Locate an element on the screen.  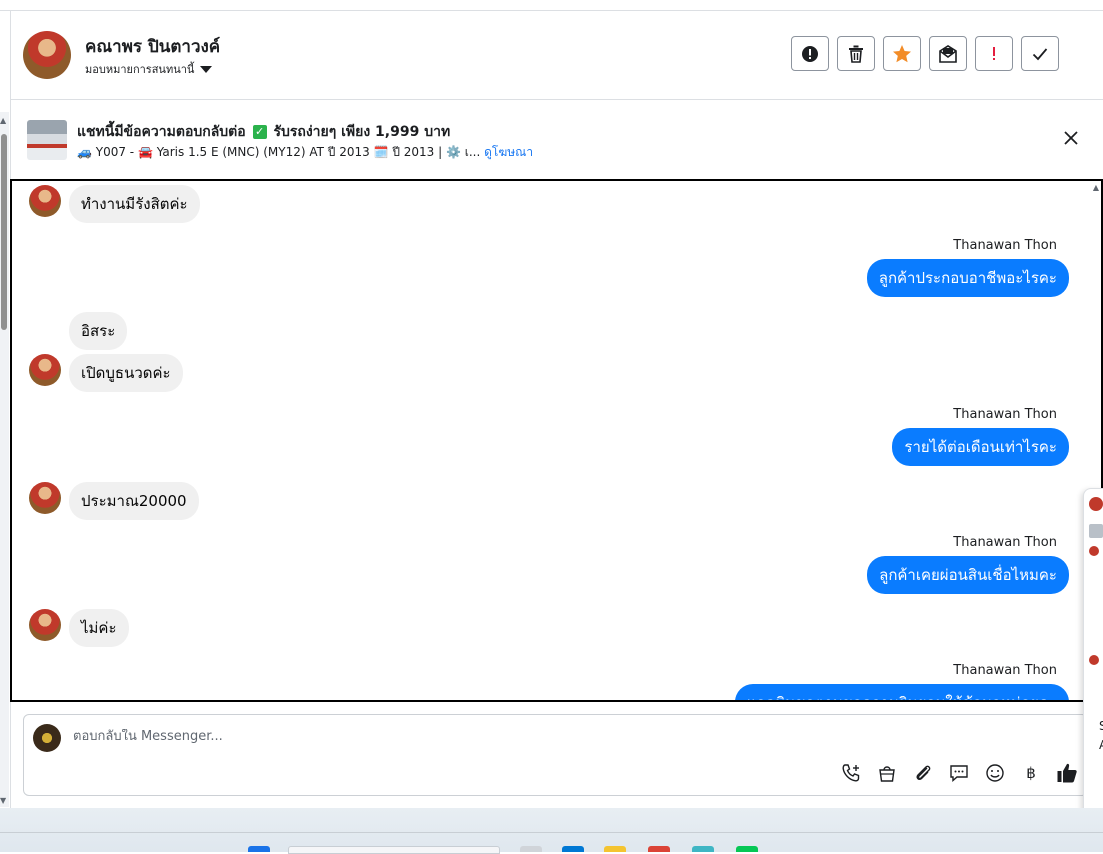
conversation-header: คณาพร ปินตาวงค์ มอบหมายการสนทนานี้ is located at coordinates (557, 55).